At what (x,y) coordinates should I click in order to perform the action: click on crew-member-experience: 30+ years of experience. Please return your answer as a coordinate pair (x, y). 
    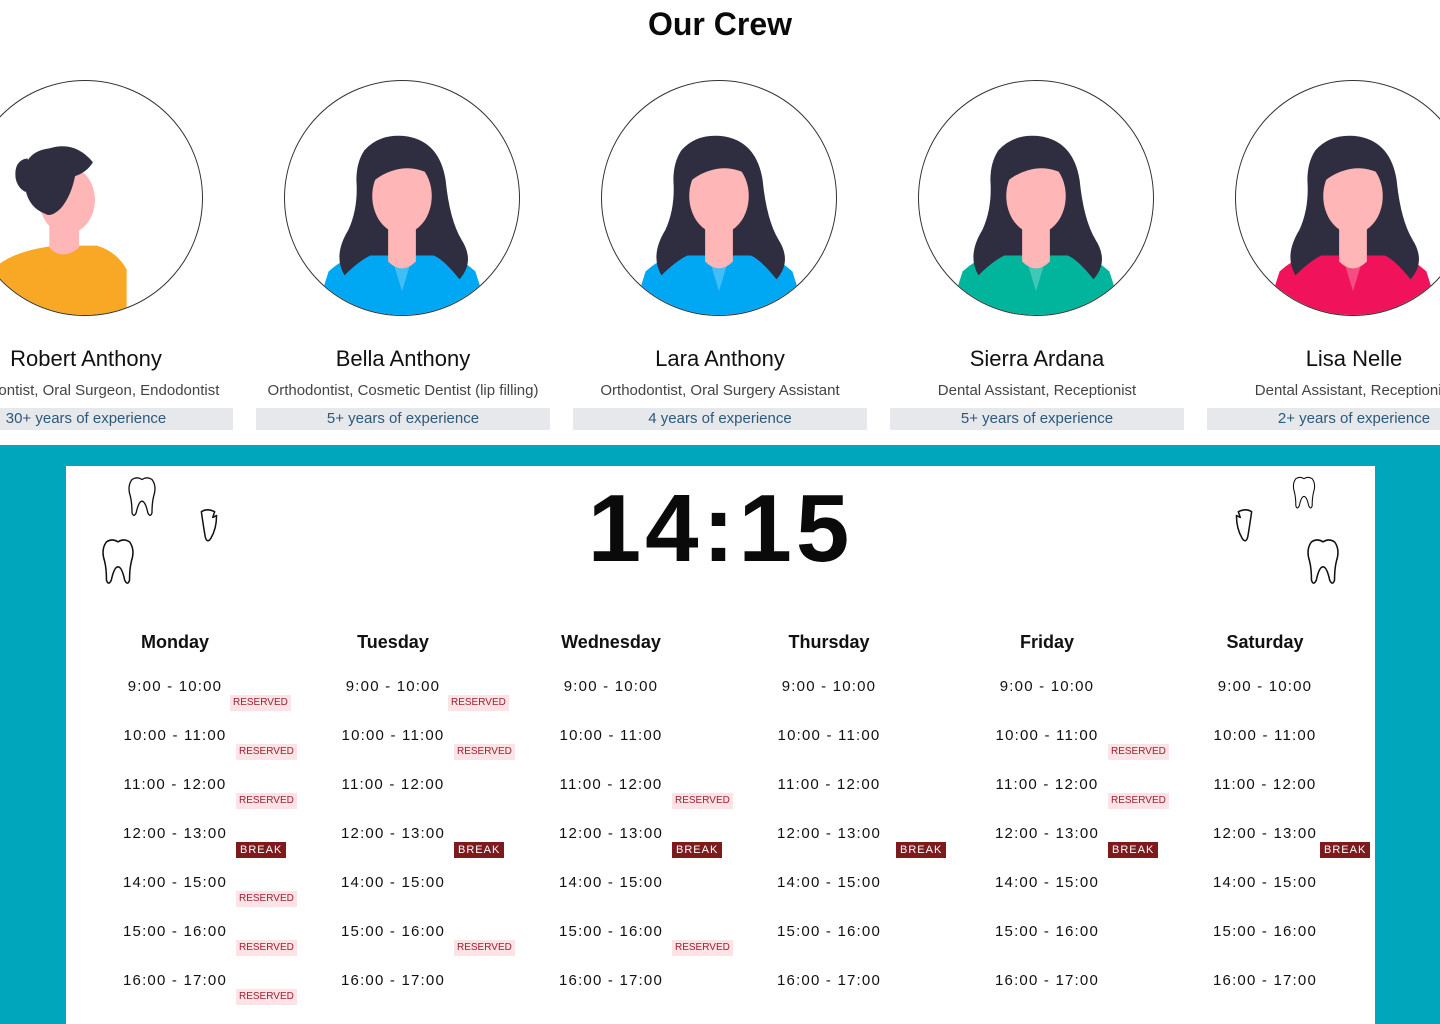
    Looking at the image, I should click on (116, 419).